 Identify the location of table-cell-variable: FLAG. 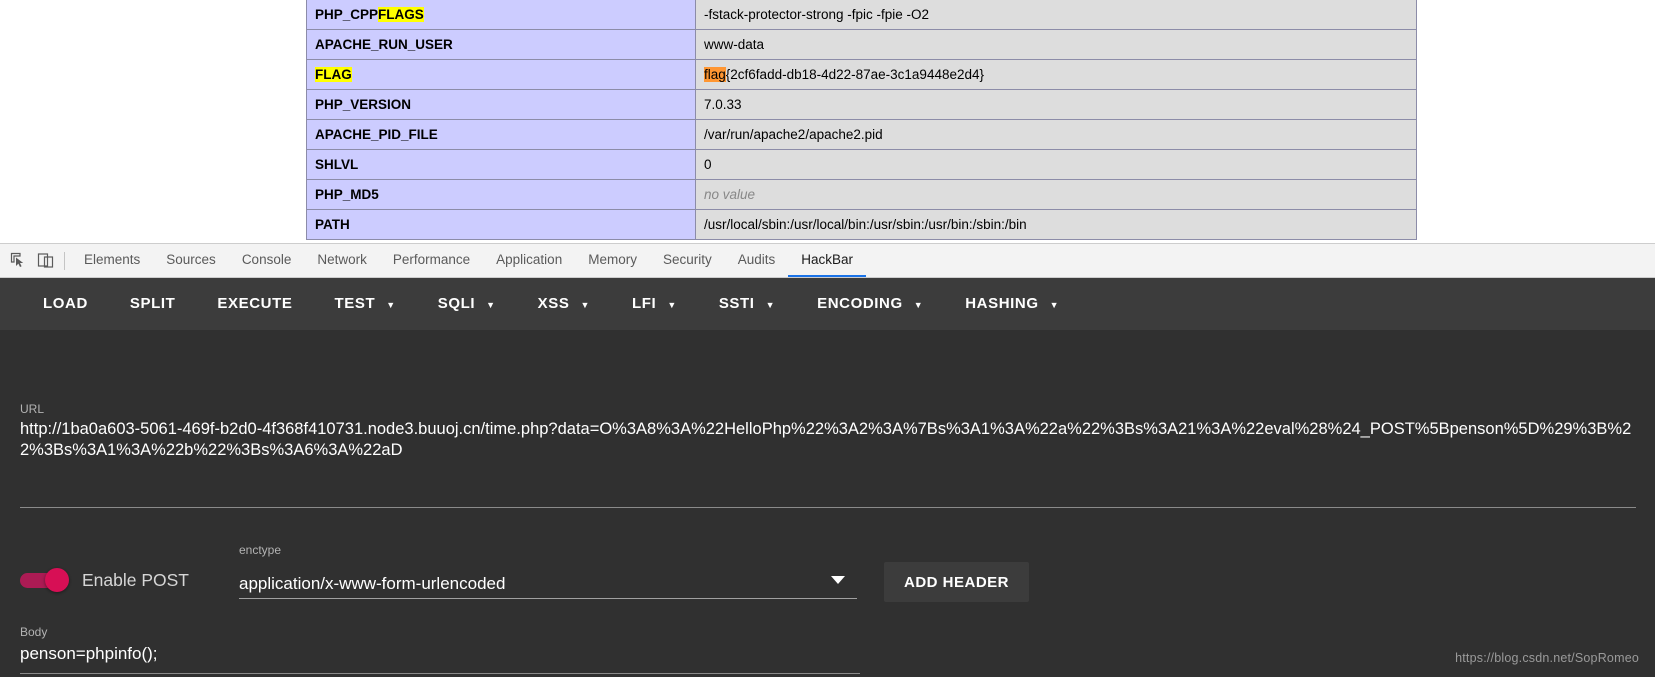
(501, 74).